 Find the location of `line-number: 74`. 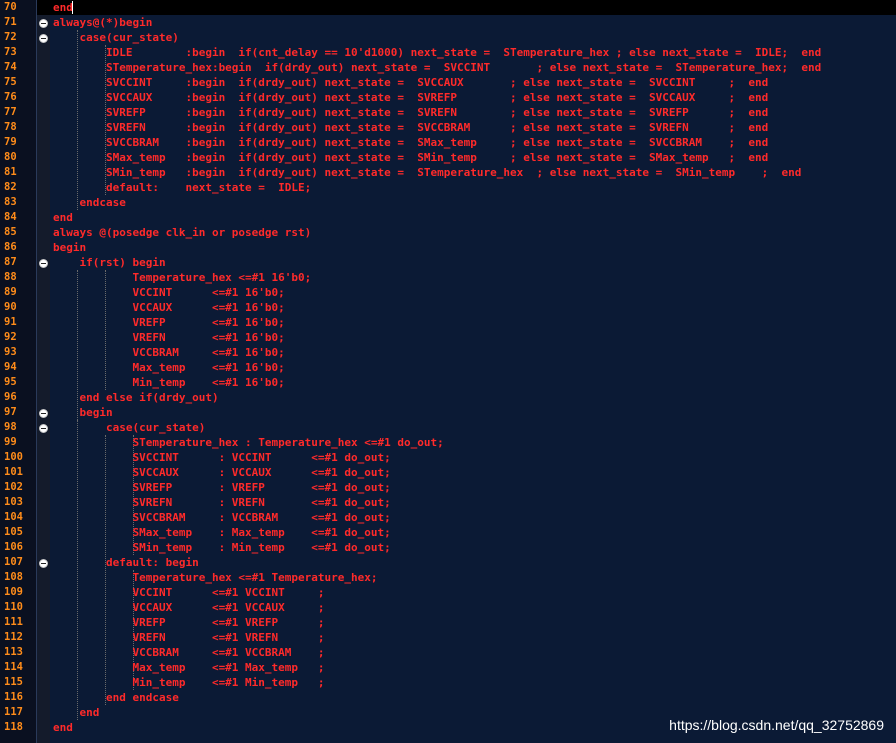

line-number: 74 is located at coordinates (10, 67).